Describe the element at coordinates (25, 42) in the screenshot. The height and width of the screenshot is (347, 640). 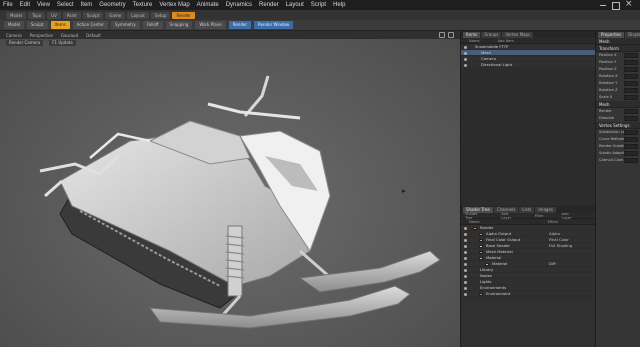
I see `viewport-subheader-item: Render Camera` at that location.